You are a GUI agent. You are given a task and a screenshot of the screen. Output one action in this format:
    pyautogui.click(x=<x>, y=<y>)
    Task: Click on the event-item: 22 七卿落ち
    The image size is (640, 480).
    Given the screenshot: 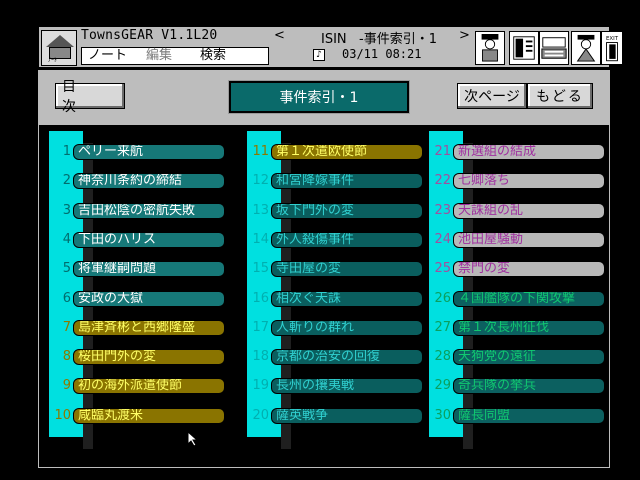 What is the action you would take?
    pyautogui.click(x=519, y=181)
    